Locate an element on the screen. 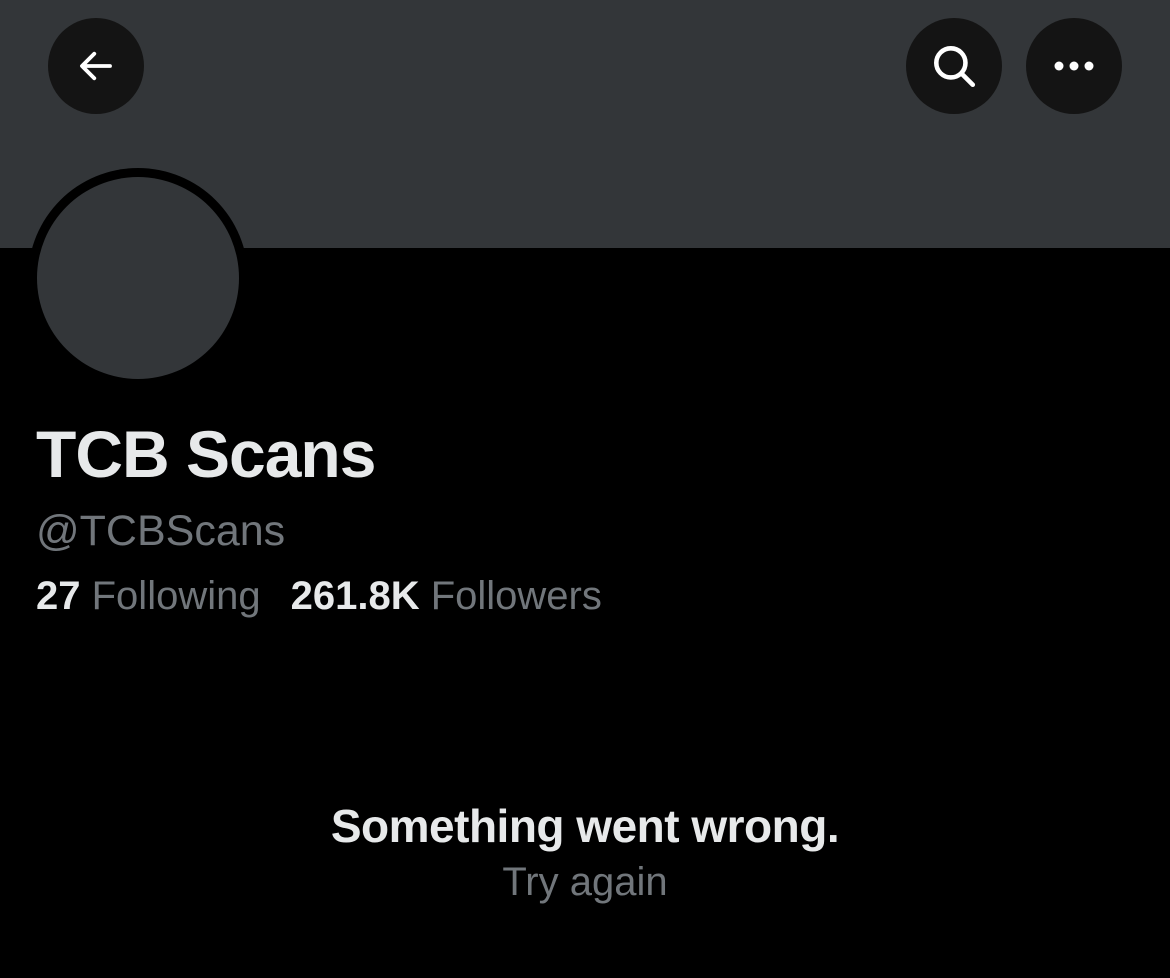 The image size is (1170, 978). avatar-container is located at coordinates (138, 278).